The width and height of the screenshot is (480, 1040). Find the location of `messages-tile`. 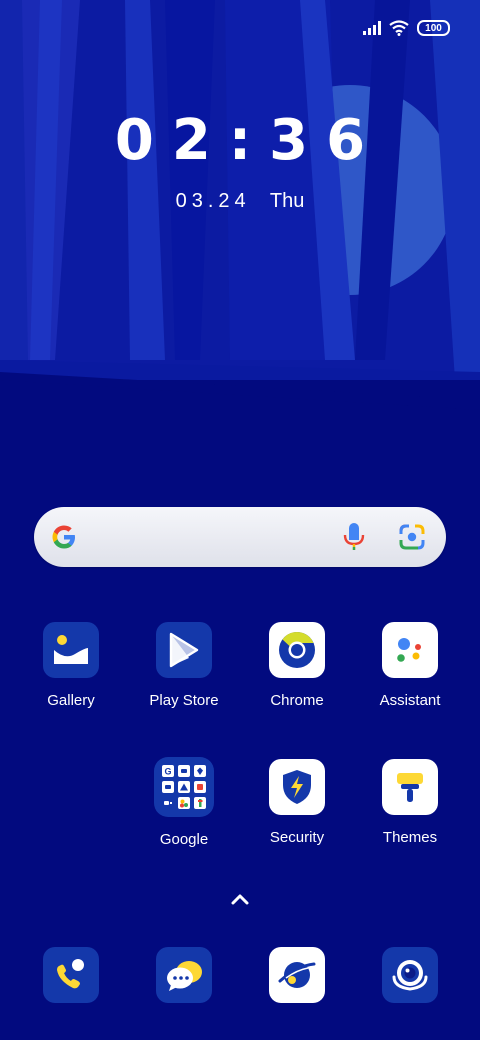

messages-tile is located at coordinates (184, 975).